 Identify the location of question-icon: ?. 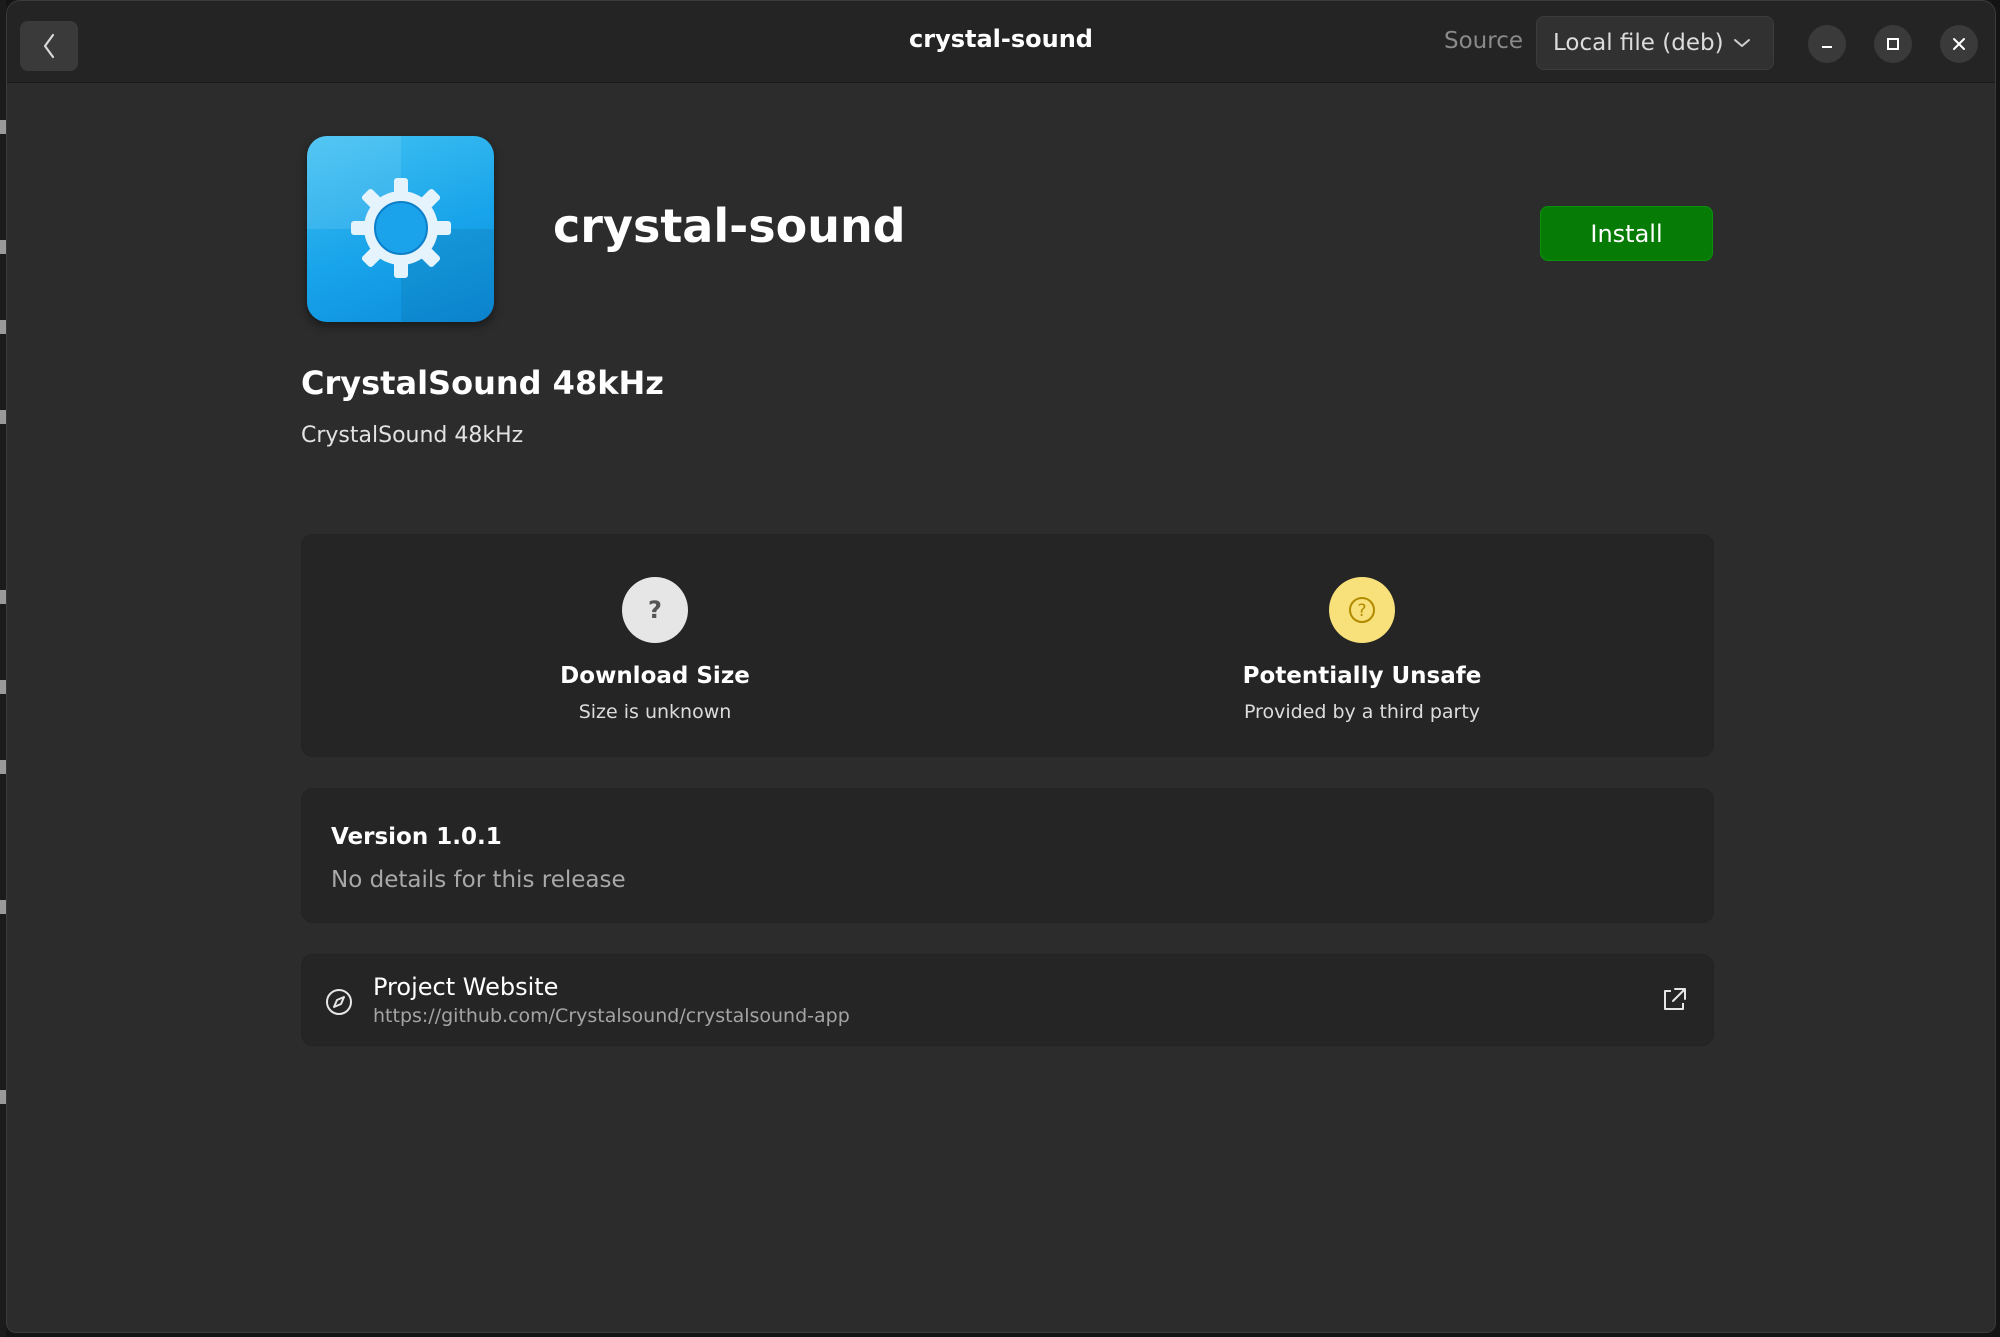
(655, 610).